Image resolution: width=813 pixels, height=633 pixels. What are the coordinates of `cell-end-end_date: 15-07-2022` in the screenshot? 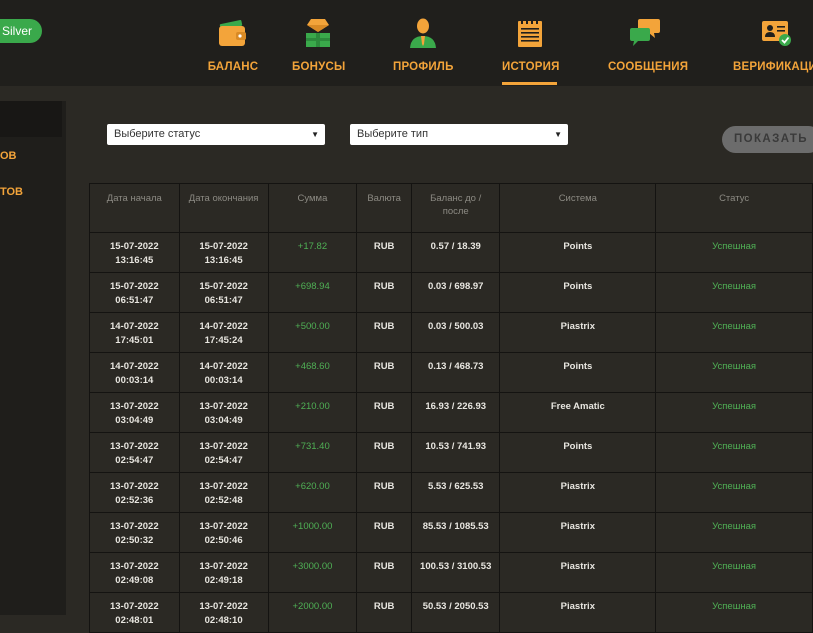 It's located at (223, 286).